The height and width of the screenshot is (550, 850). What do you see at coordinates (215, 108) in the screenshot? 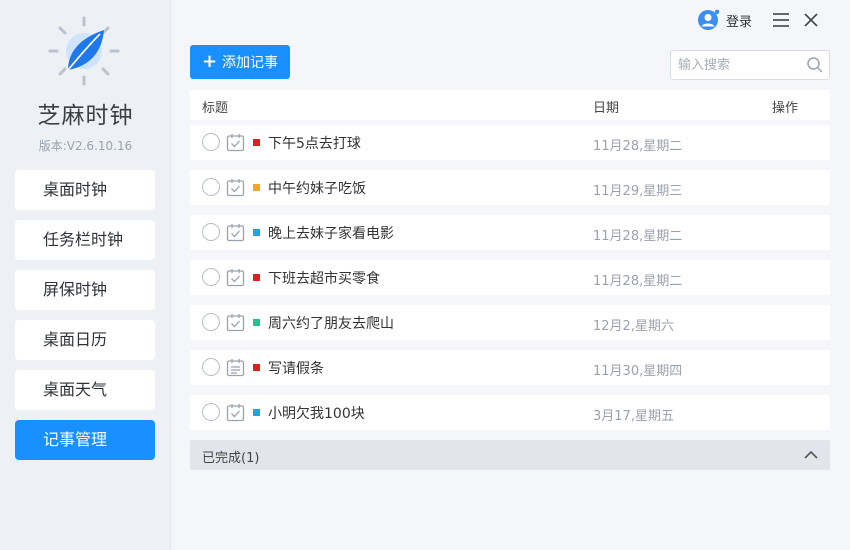
I see `column-header-title: 标题` at bounding box center [215, 108].